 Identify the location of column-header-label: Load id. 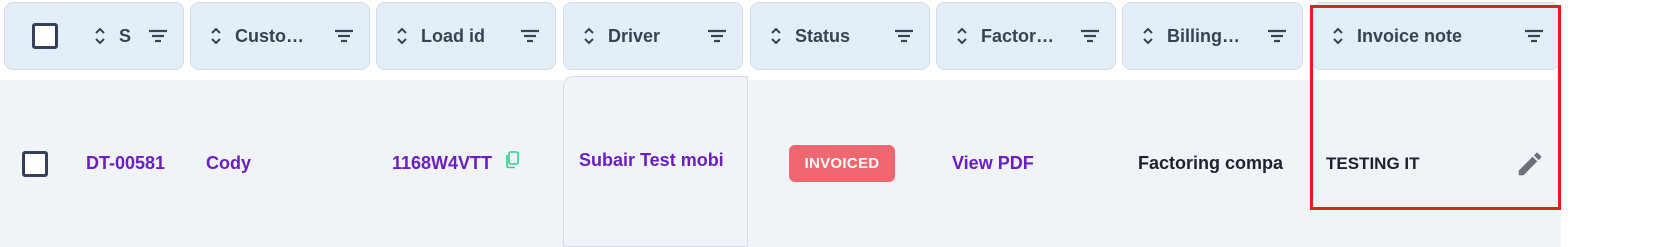
(470, 36).